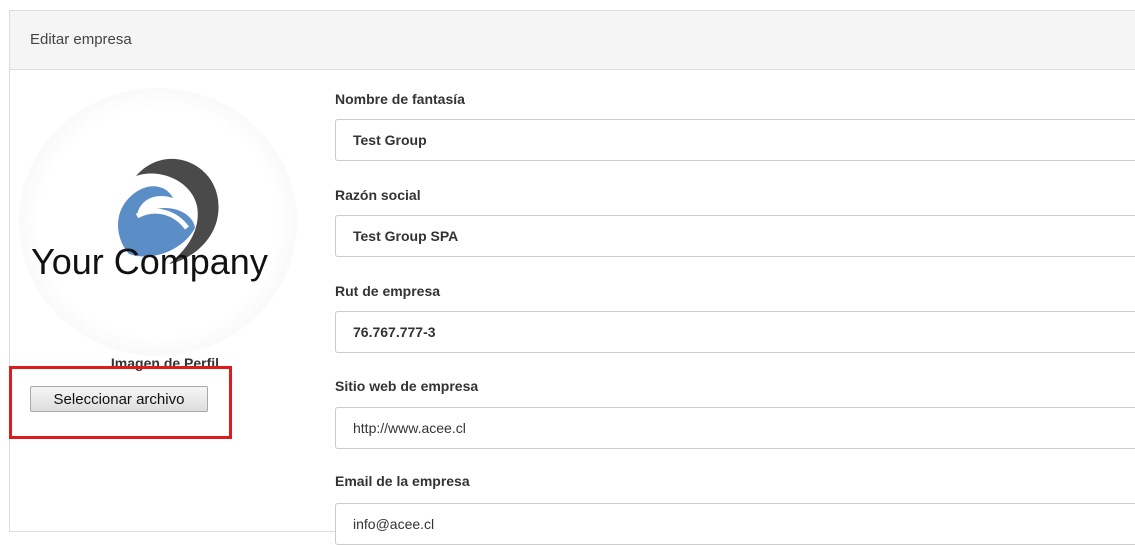 The image size is (1135, 545). What do you see at coordinates (165, 363) in the screenshot?
I see `profile-image-label: Imagen de Perfil` at bounding box center [165, 363].